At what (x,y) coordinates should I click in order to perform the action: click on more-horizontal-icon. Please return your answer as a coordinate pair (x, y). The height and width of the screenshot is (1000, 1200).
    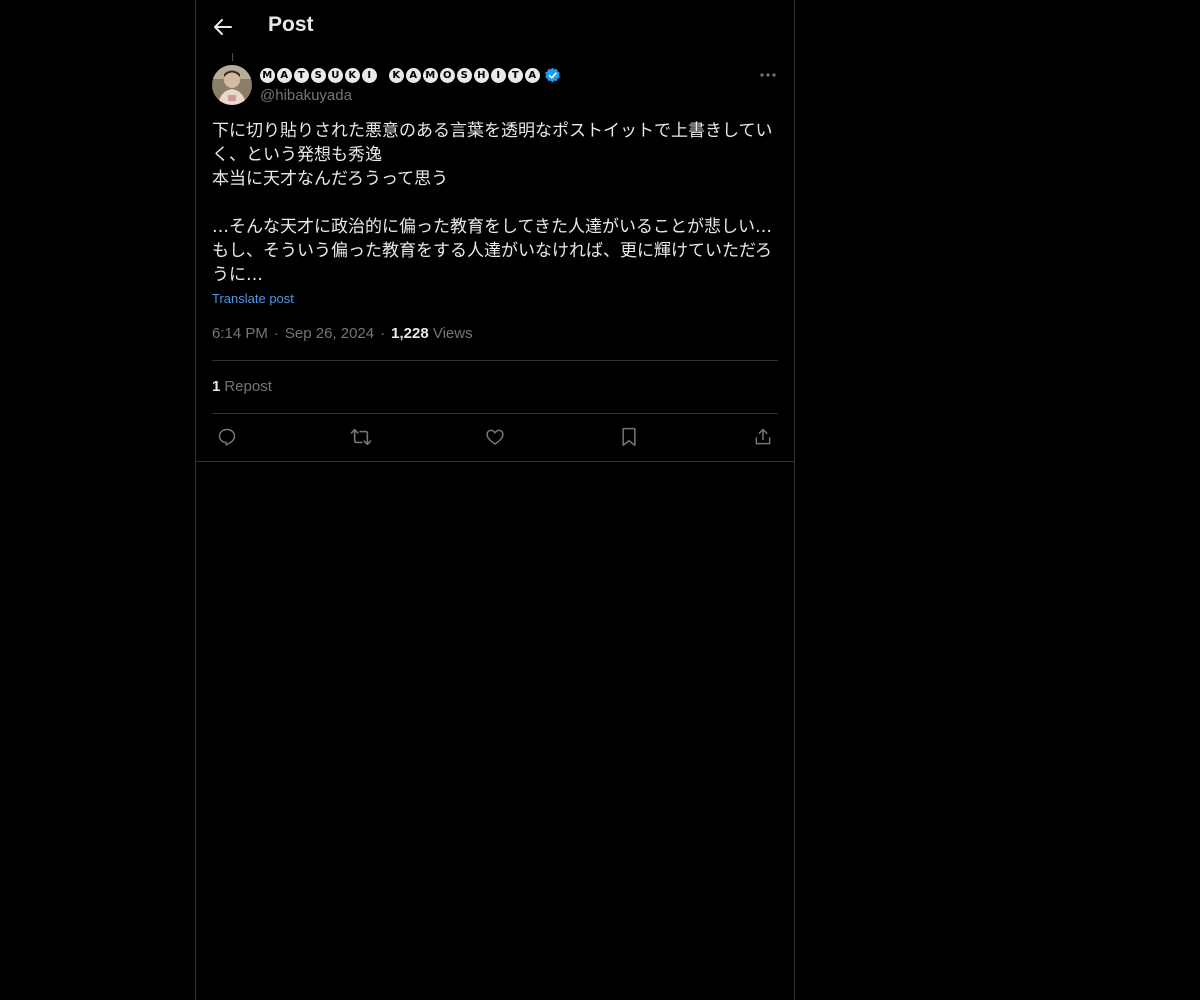
    Looking at the image, I should click on (768, 75).